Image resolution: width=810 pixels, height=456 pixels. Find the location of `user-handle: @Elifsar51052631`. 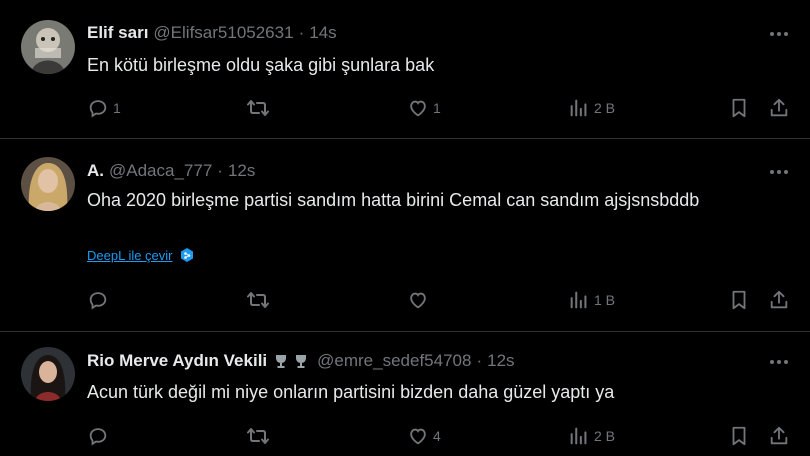

user-handle: @Elifsar51052631 is located at coordinates (223, 33).